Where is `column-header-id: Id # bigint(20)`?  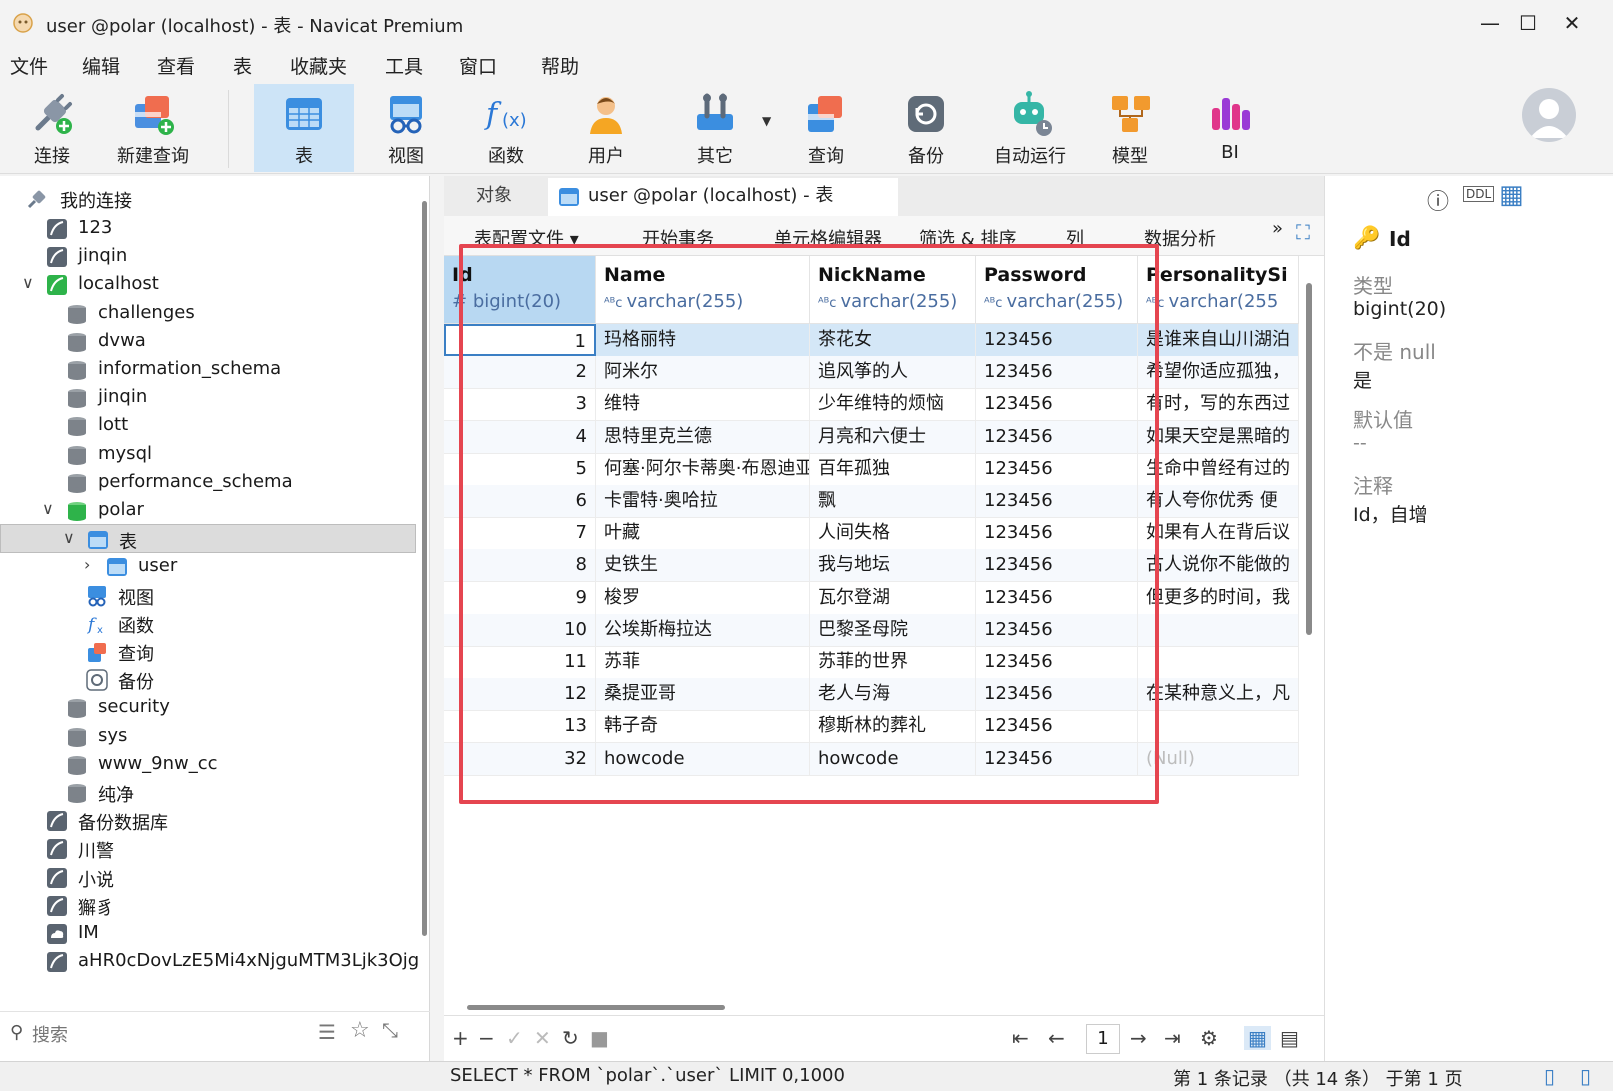
column-header-id: Id # bigint(20) is located at coordinates (520, 290).